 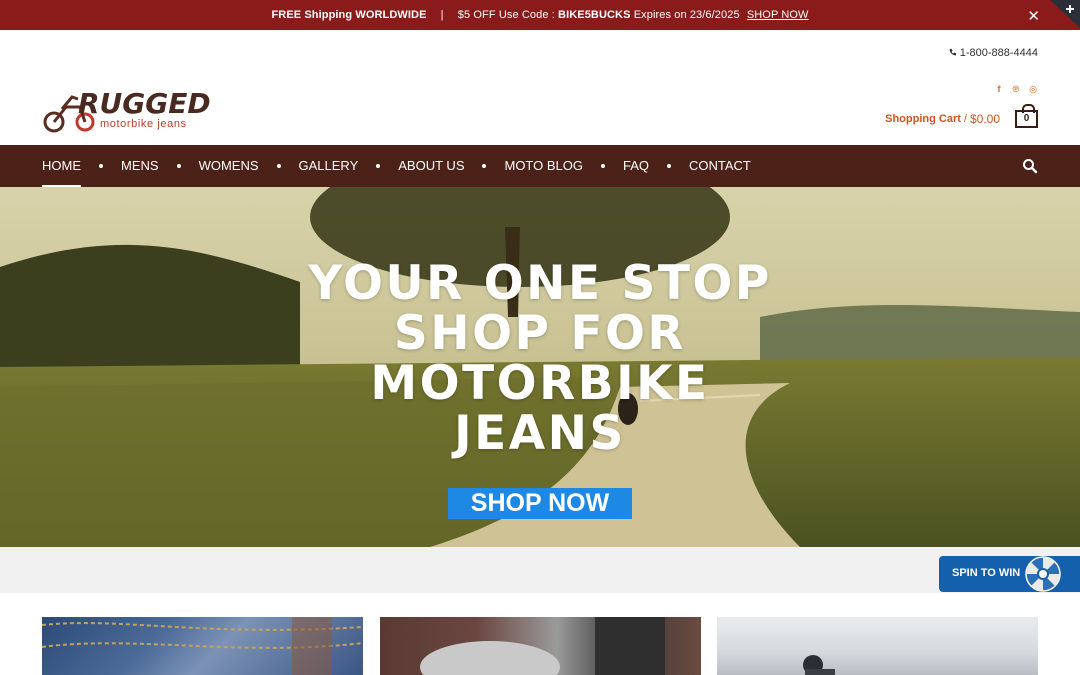 I want to click on section-divider-band, so click(x=540, y=570).